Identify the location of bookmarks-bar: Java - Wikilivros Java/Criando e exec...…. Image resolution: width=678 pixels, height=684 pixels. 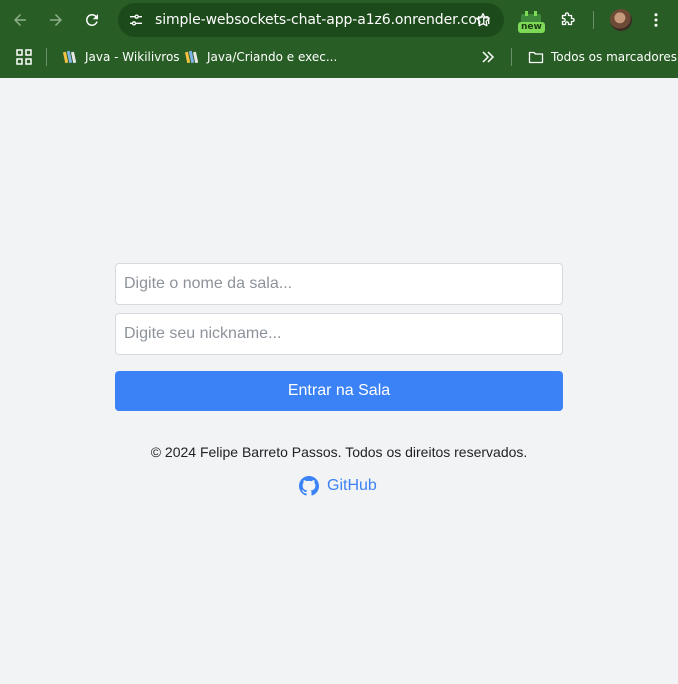
(339, 57).